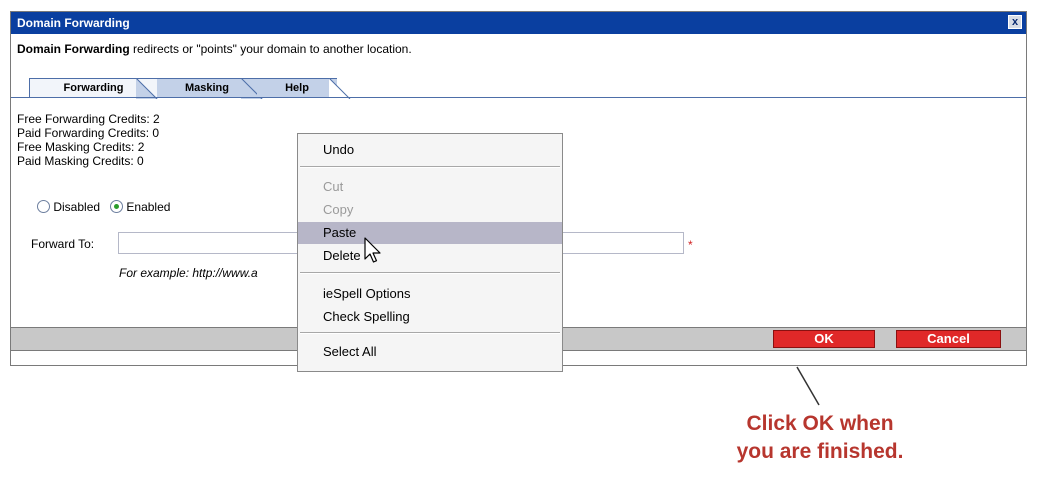 The height and width of the screenshot is (495, 1037). What do you see at coordinates (430, 256) in the screenshot?
I see `menu-item-delete: Delete` at bounding box center [430, 256].